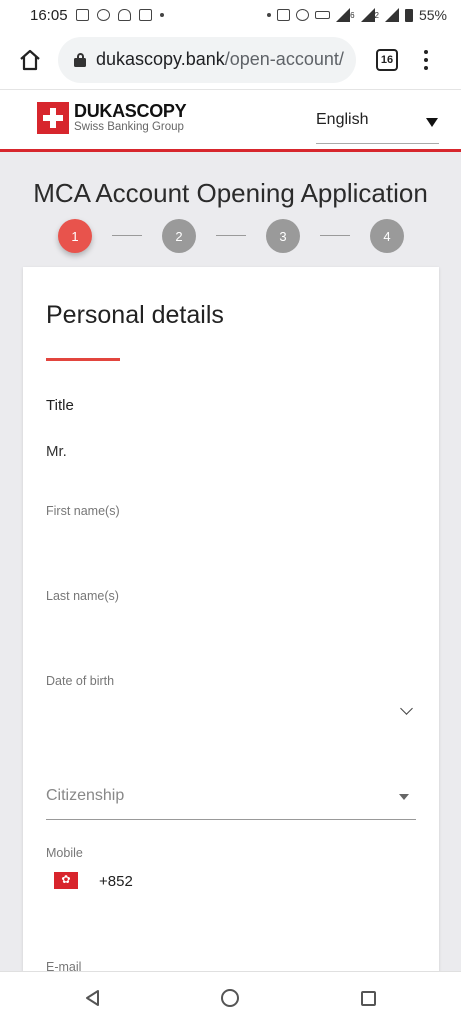  I want to click on nav-back-icon, so click(93, 998).